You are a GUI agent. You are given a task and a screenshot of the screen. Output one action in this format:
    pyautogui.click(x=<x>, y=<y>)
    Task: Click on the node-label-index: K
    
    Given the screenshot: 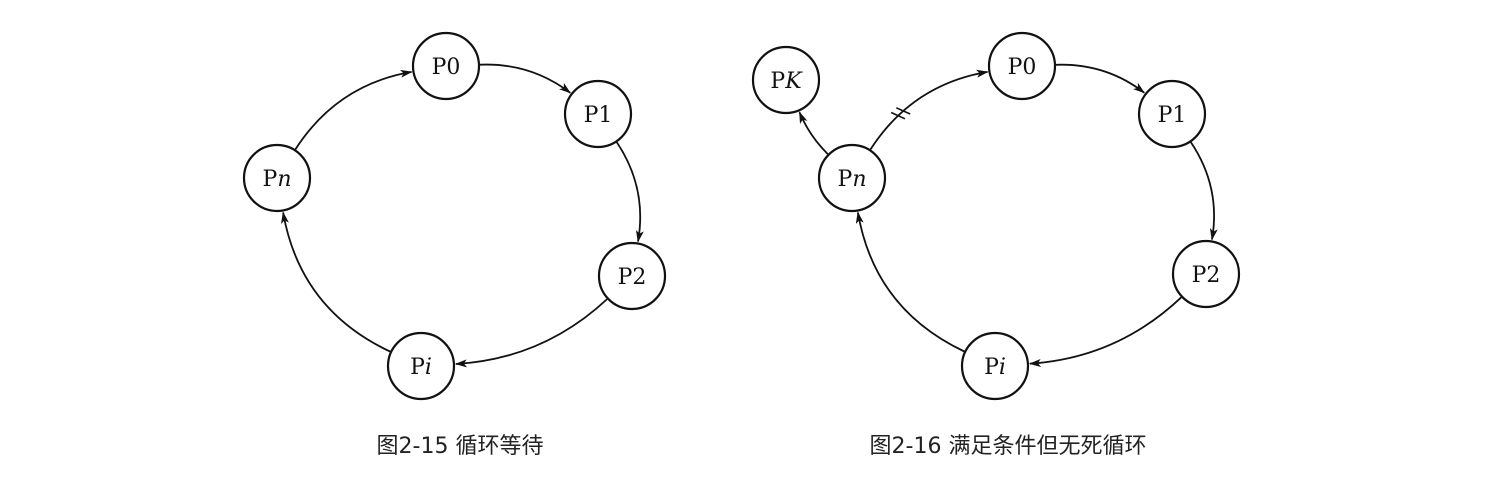 What is the action you would take?
    pyautogui.click(x=793, y=81)
    